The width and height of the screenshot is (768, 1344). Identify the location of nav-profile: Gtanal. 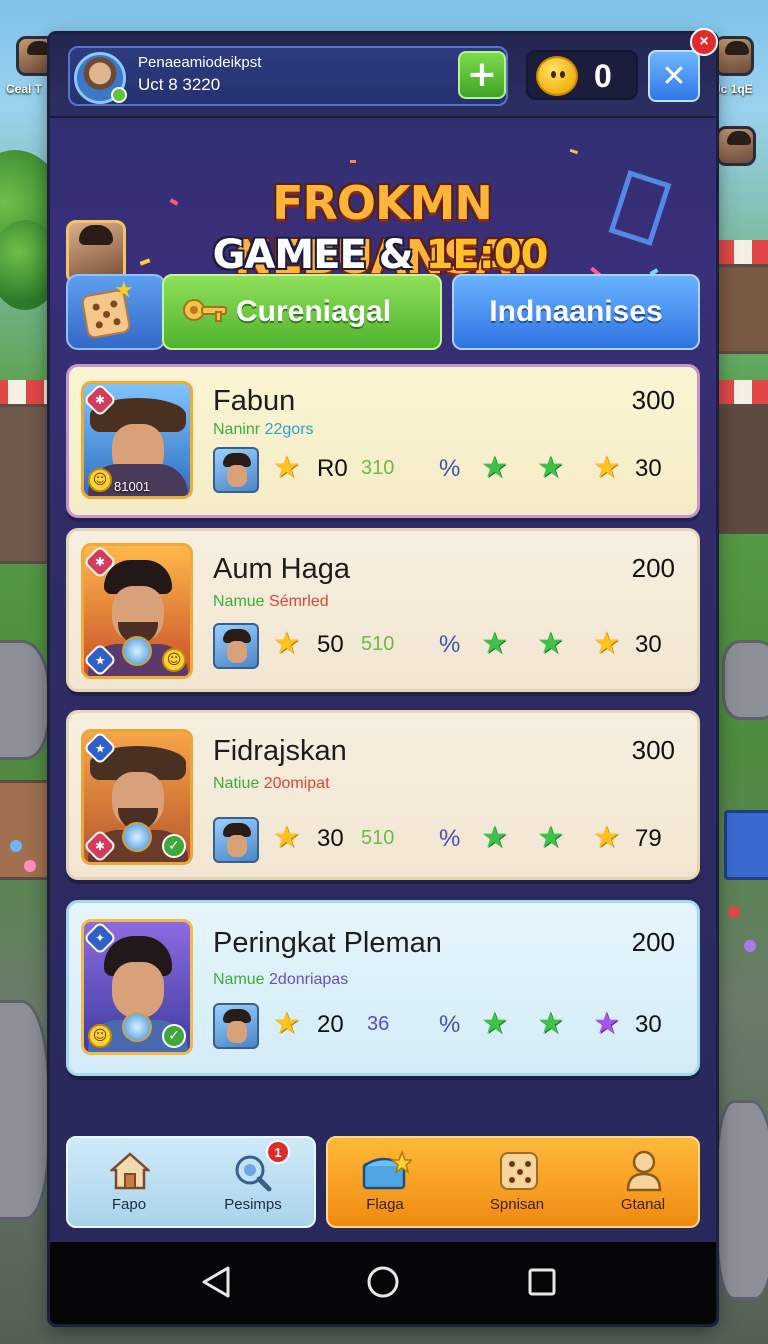
(643, 1184).